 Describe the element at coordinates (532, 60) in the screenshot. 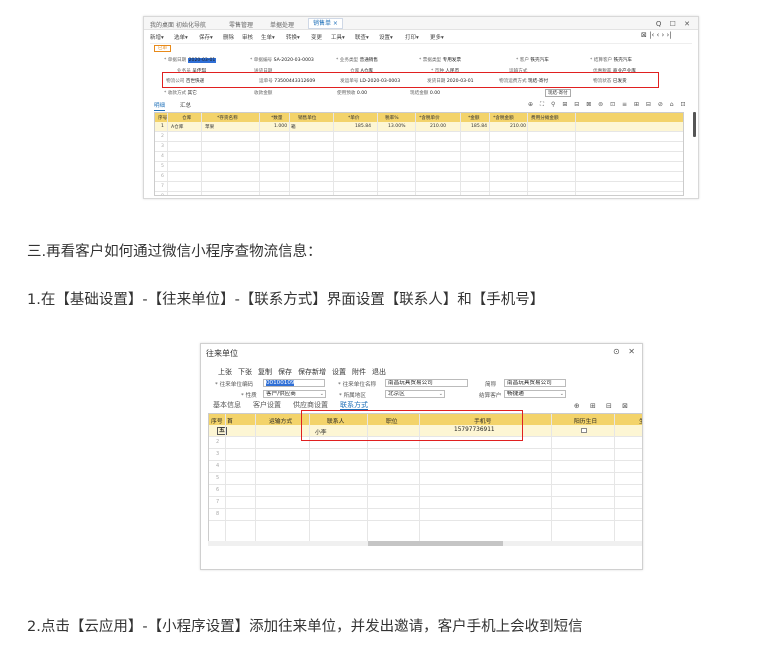

I see `field-customer: * 客户 铁壳汽车` at that location.